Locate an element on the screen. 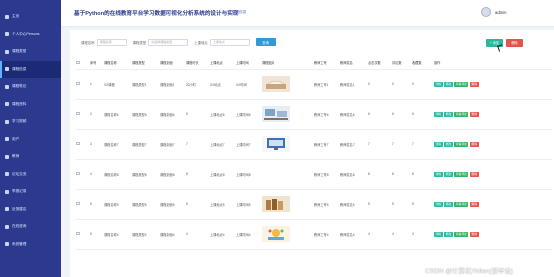 The width and height of the screenshot is (554, 277). user-name: admin is located at coordinates (500, 12).